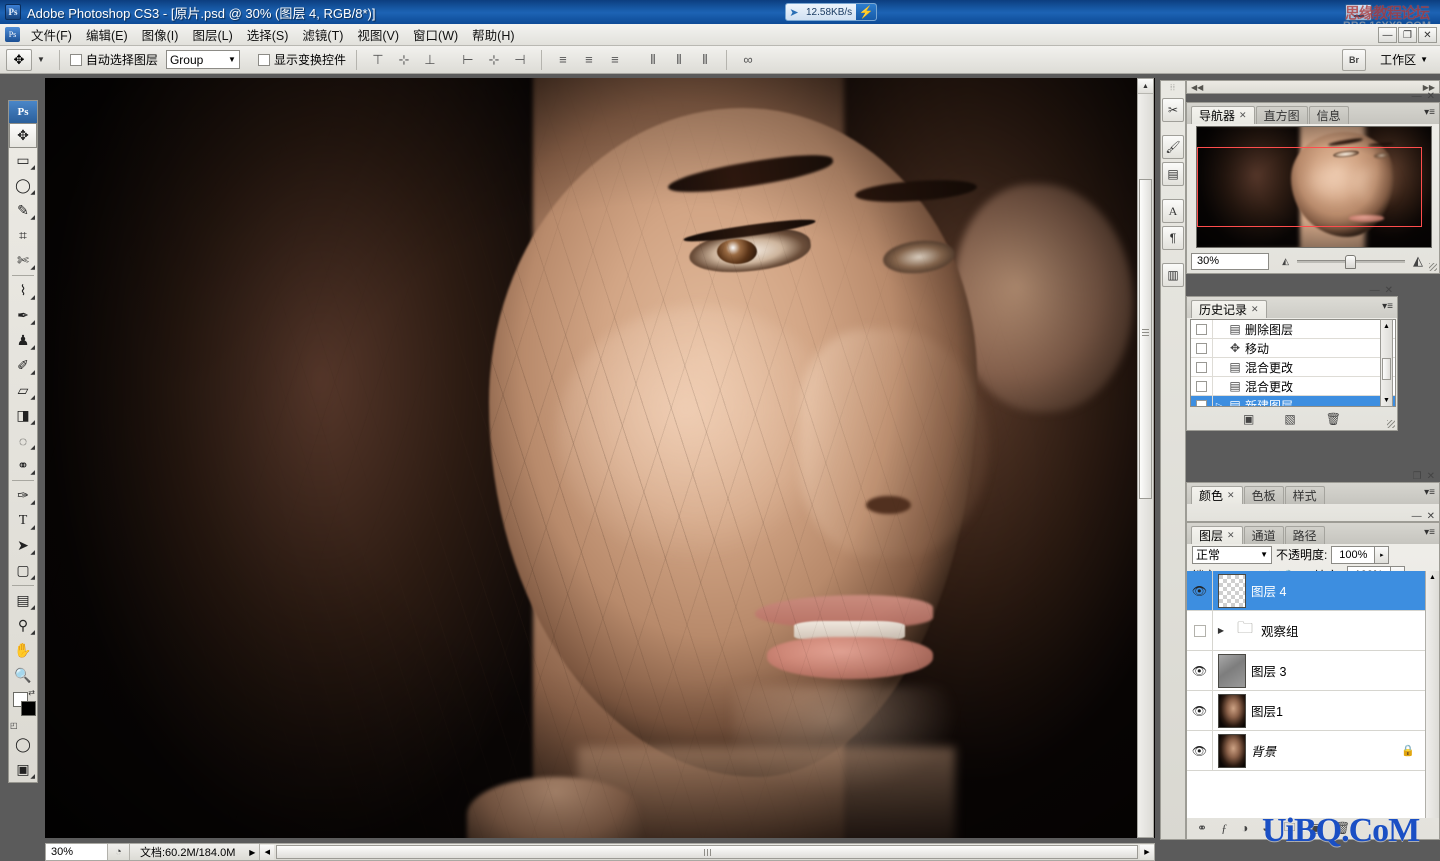 The width and height of the screenshot is (1440, 861). What do you see at coordinates (23, 210) in the screenshot?
I see `magic-wand-tool-button: ✎ ◢` at bounding box center [23, 210].